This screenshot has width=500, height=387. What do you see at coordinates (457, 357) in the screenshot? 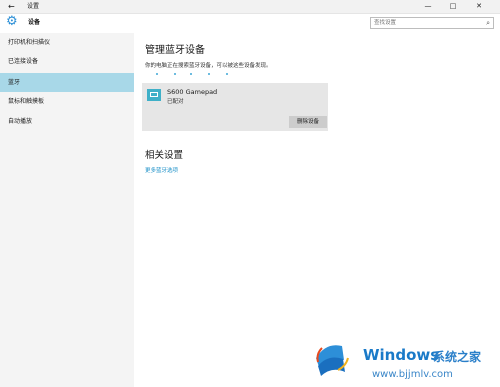
I see `watermark-cn: 系统之家` at bounding box center [457, 357].